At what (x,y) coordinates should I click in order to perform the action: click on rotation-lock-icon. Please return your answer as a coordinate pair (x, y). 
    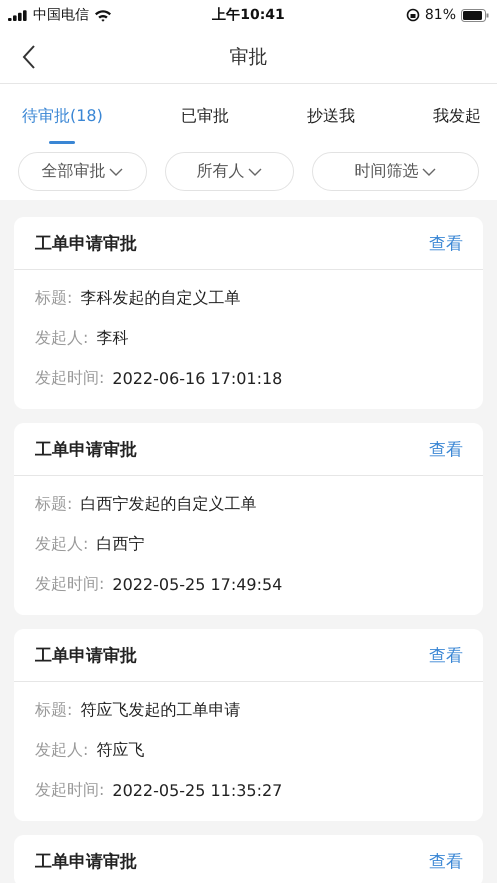
    Looking at the image, I should click on (413, 15).